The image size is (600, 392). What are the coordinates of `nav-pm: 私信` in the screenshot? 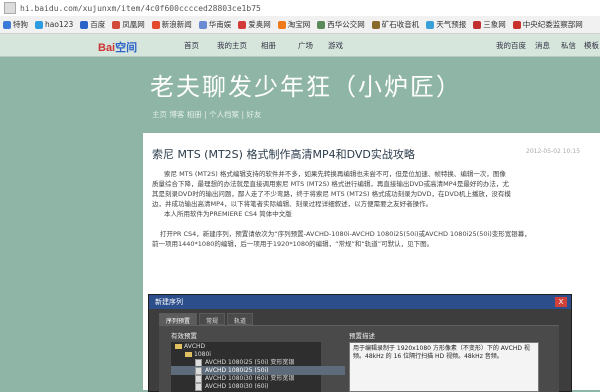 It's located at (568, 45).